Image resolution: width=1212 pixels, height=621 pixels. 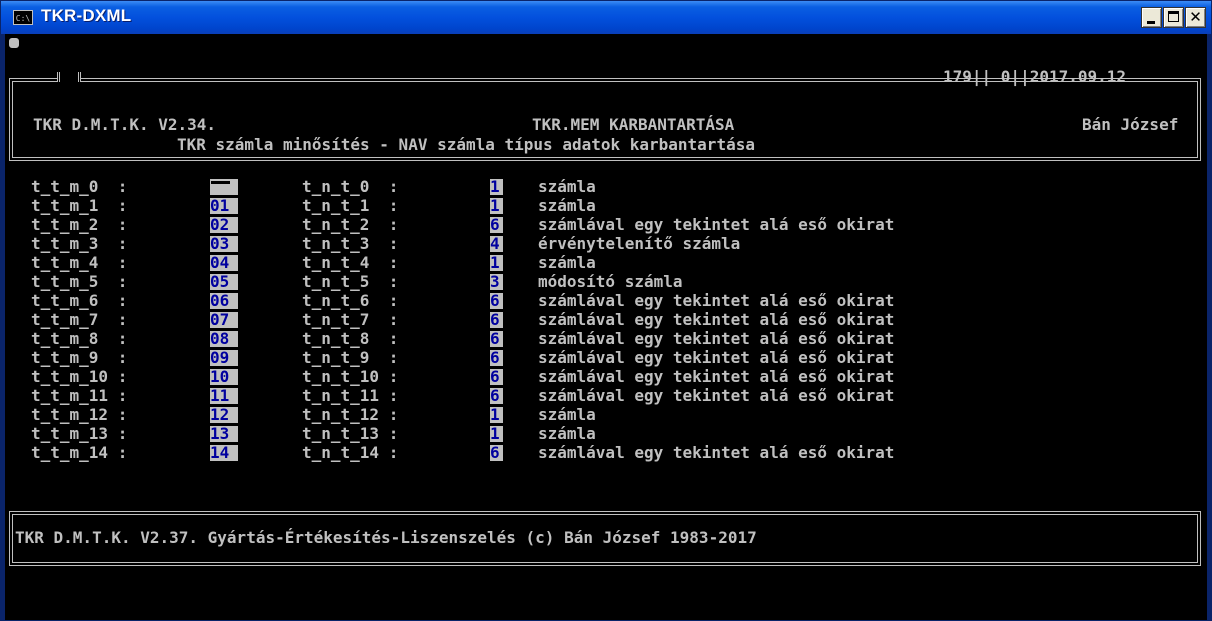 I want to click on field-label-tnt: t_n_t_0 :, so click(x=350, y=186).